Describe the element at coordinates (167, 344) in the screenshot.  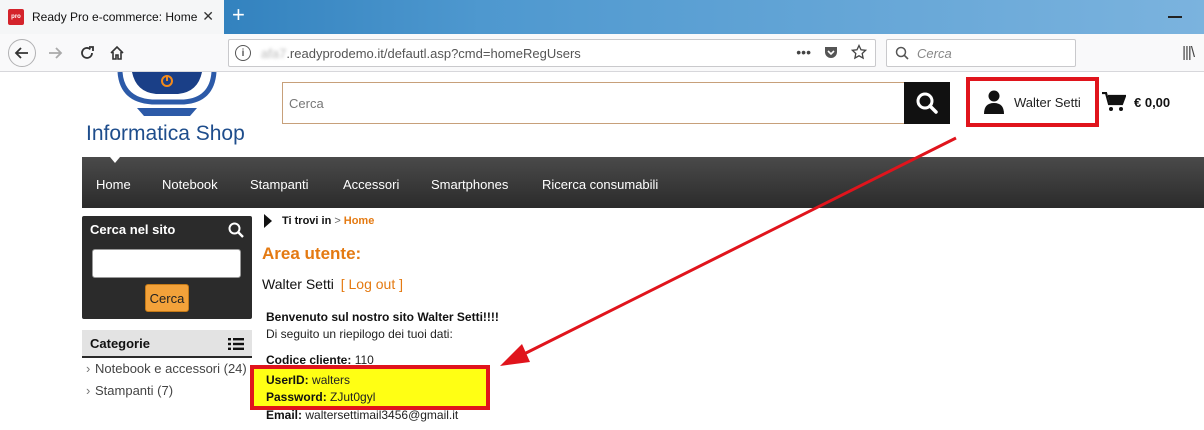
I see `categories-header: Categorie` at that location.